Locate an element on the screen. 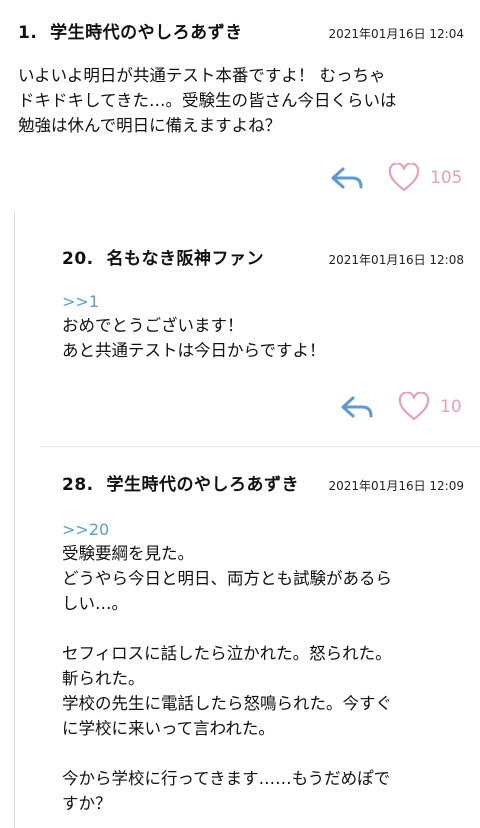 This screenshot has width=480, height=828. like-count: 10 is located at coordinates (451, 407).